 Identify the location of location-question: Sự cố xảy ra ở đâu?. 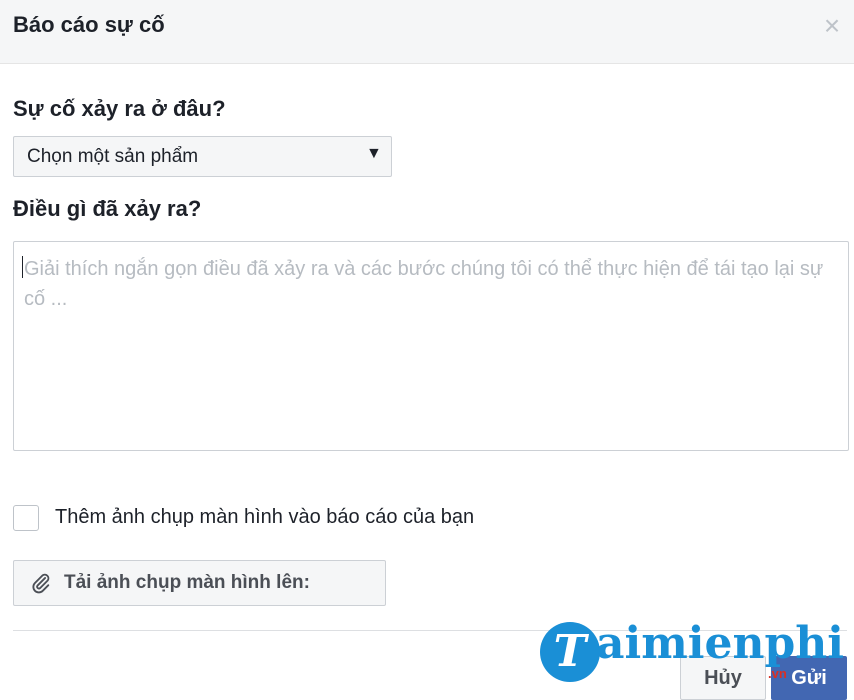
(119, 108).